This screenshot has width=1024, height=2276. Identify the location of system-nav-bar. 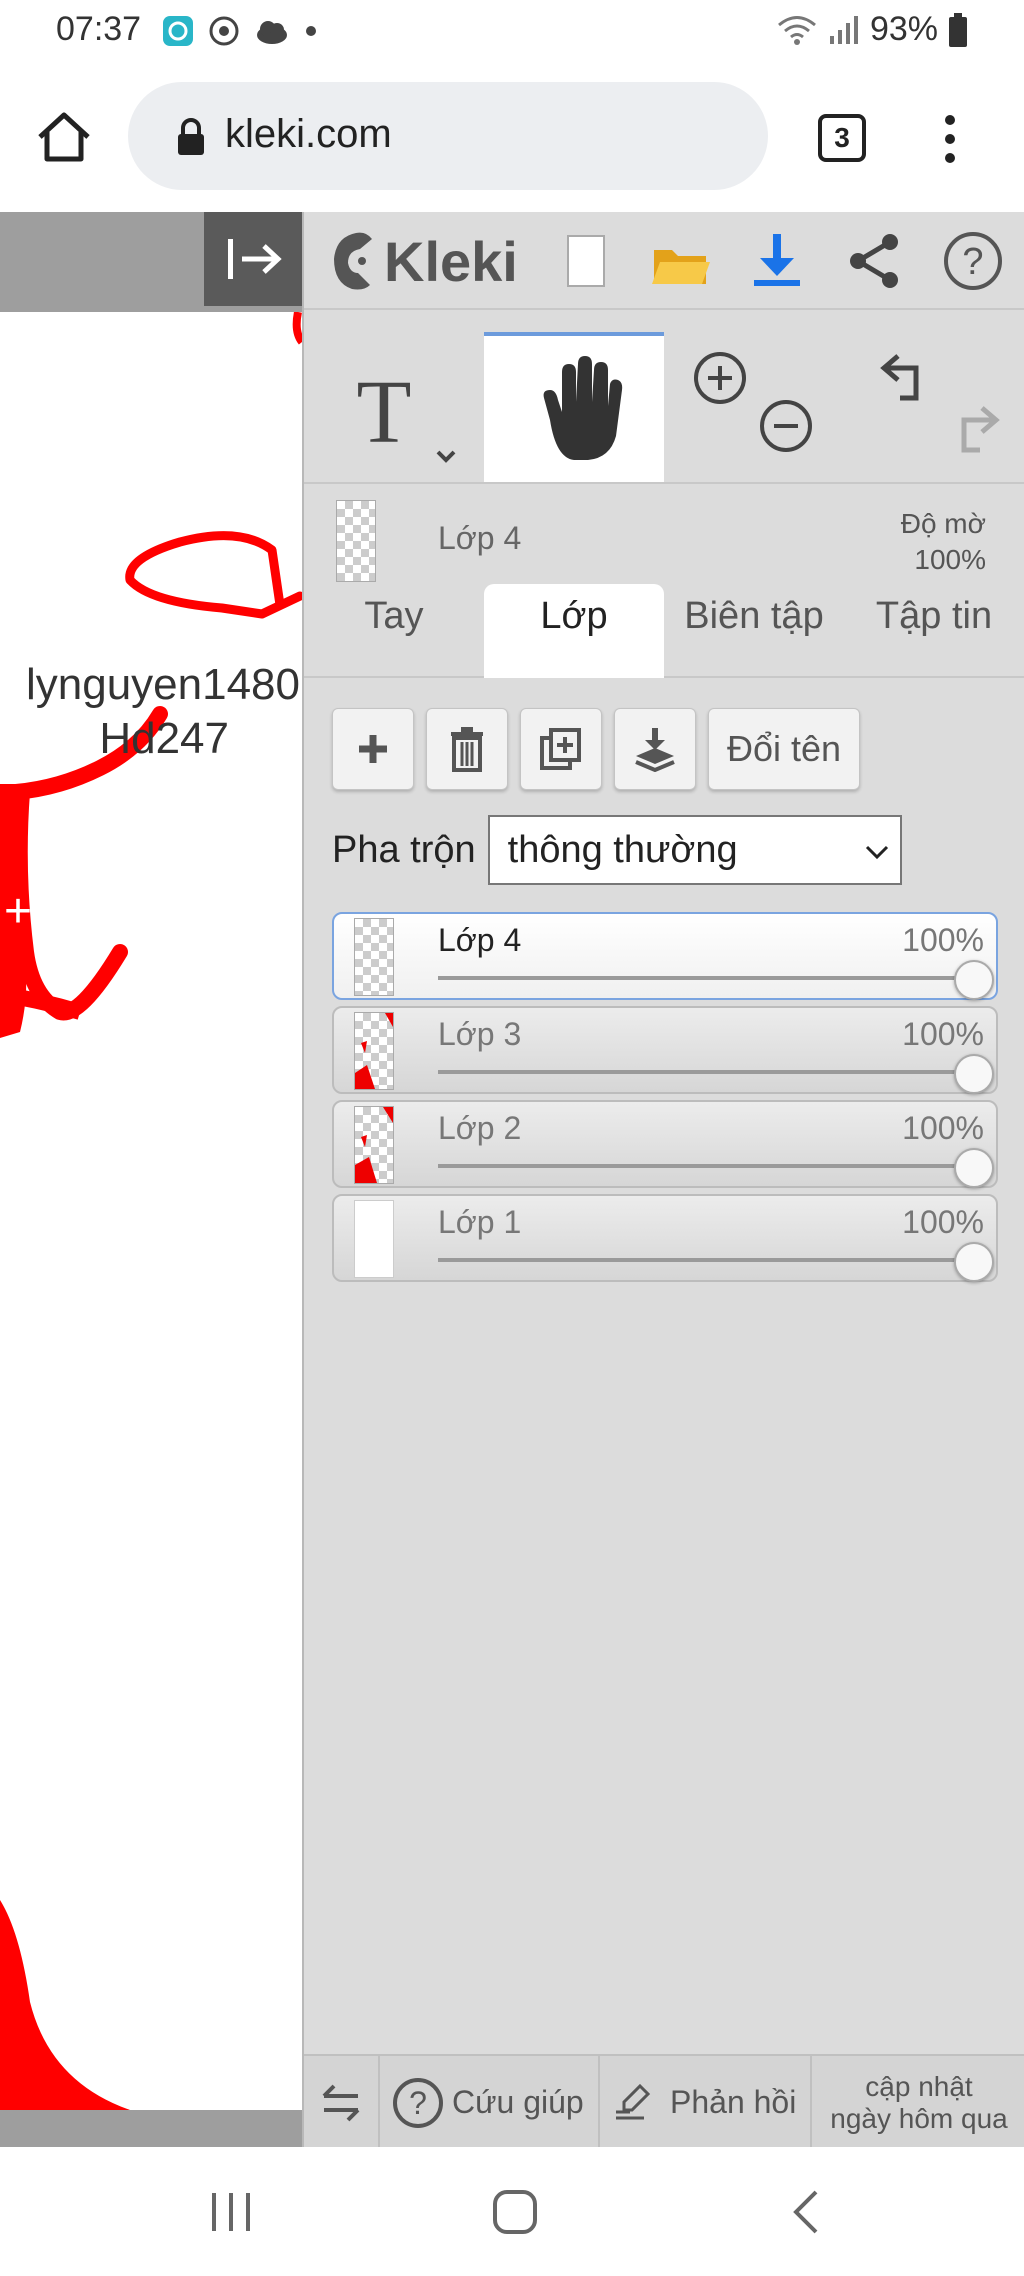
(512, 2211).